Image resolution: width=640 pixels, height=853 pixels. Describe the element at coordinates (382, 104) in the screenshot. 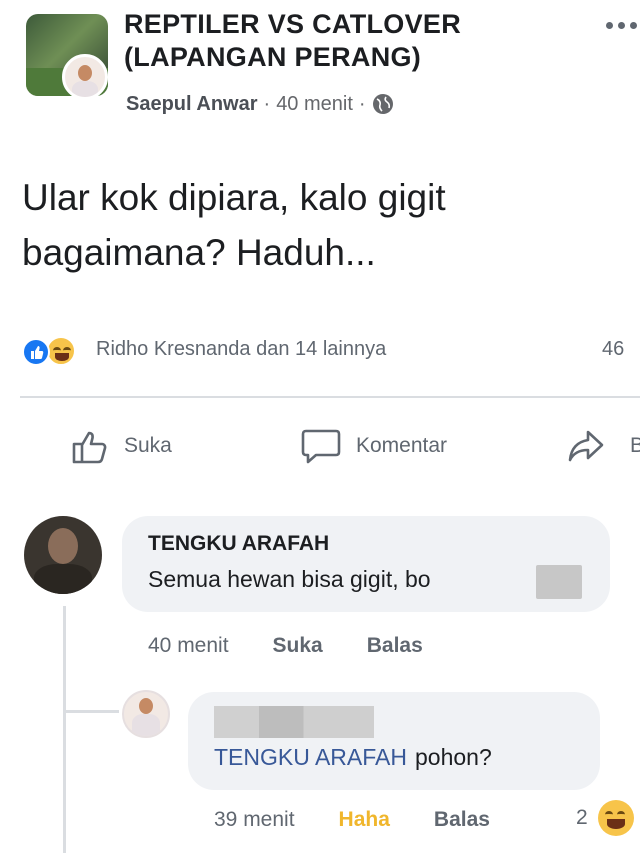

I see `globe-icon` at that location.